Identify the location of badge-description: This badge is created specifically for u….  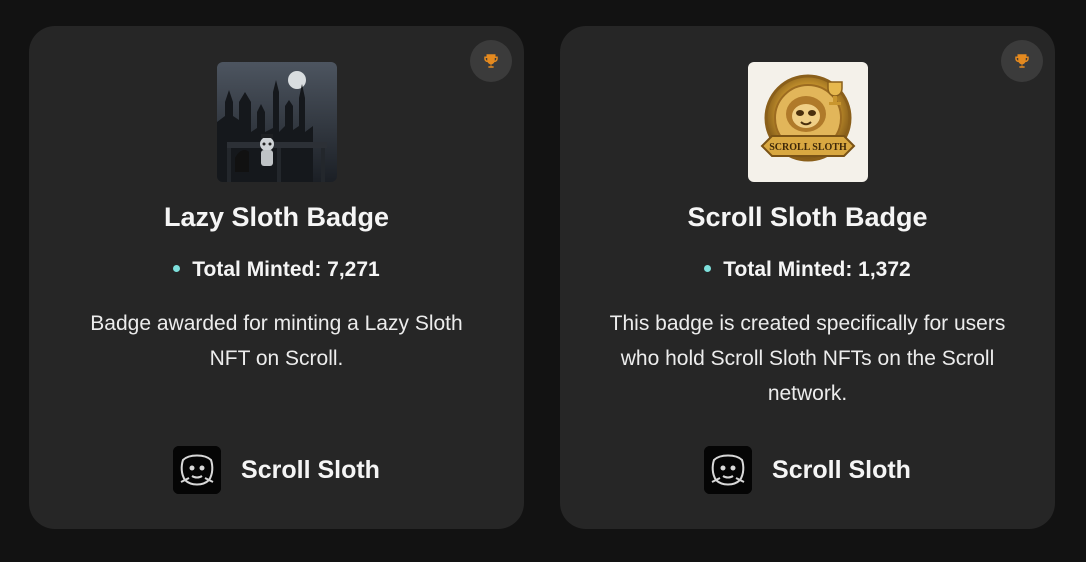
(807, 358).